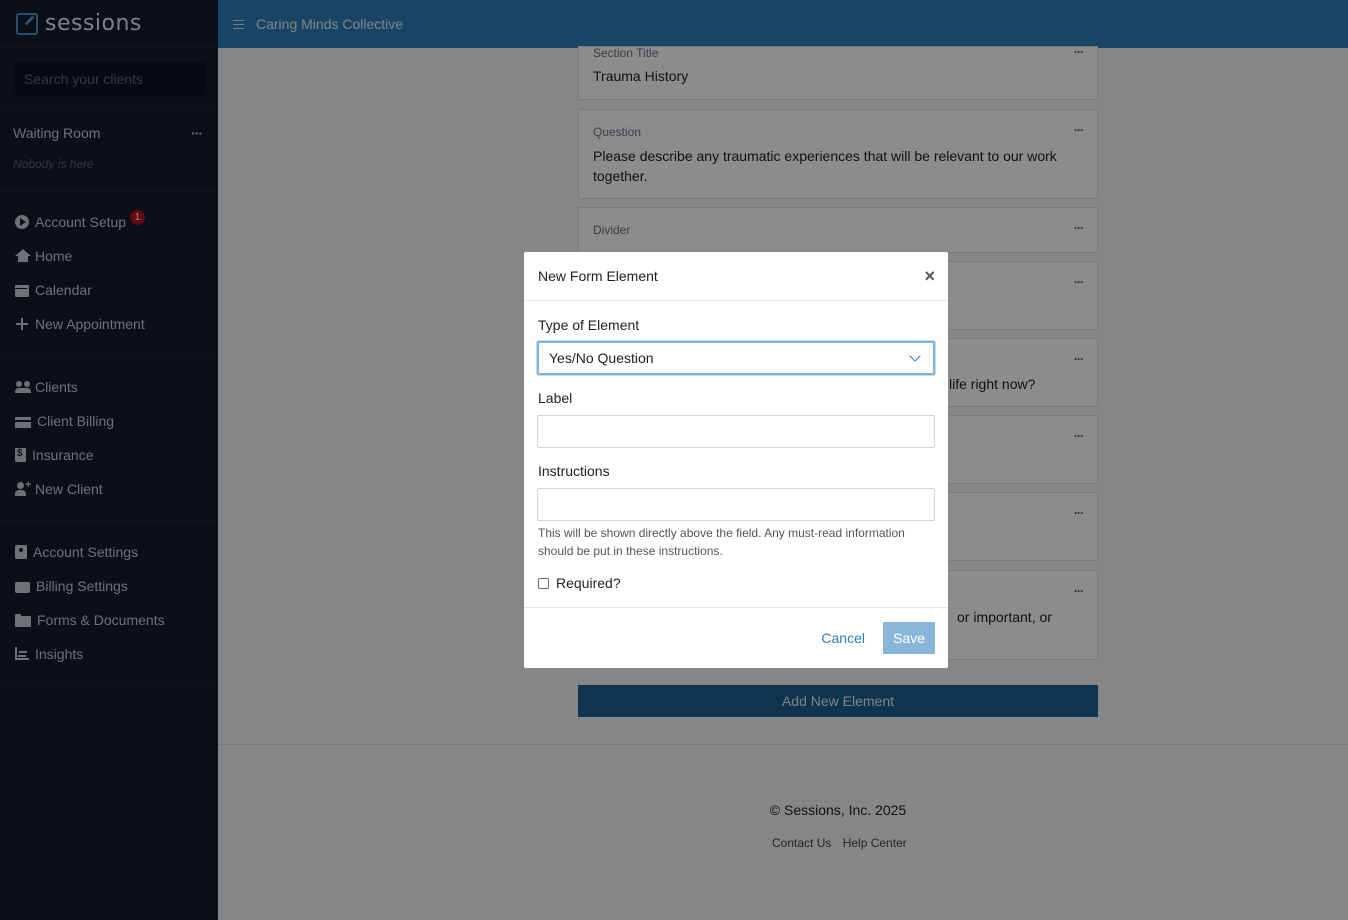  What do you see at coordinates (915, 356) in the screenshot?
I see `chevron-down-icon` at bounding box center [915, 356].